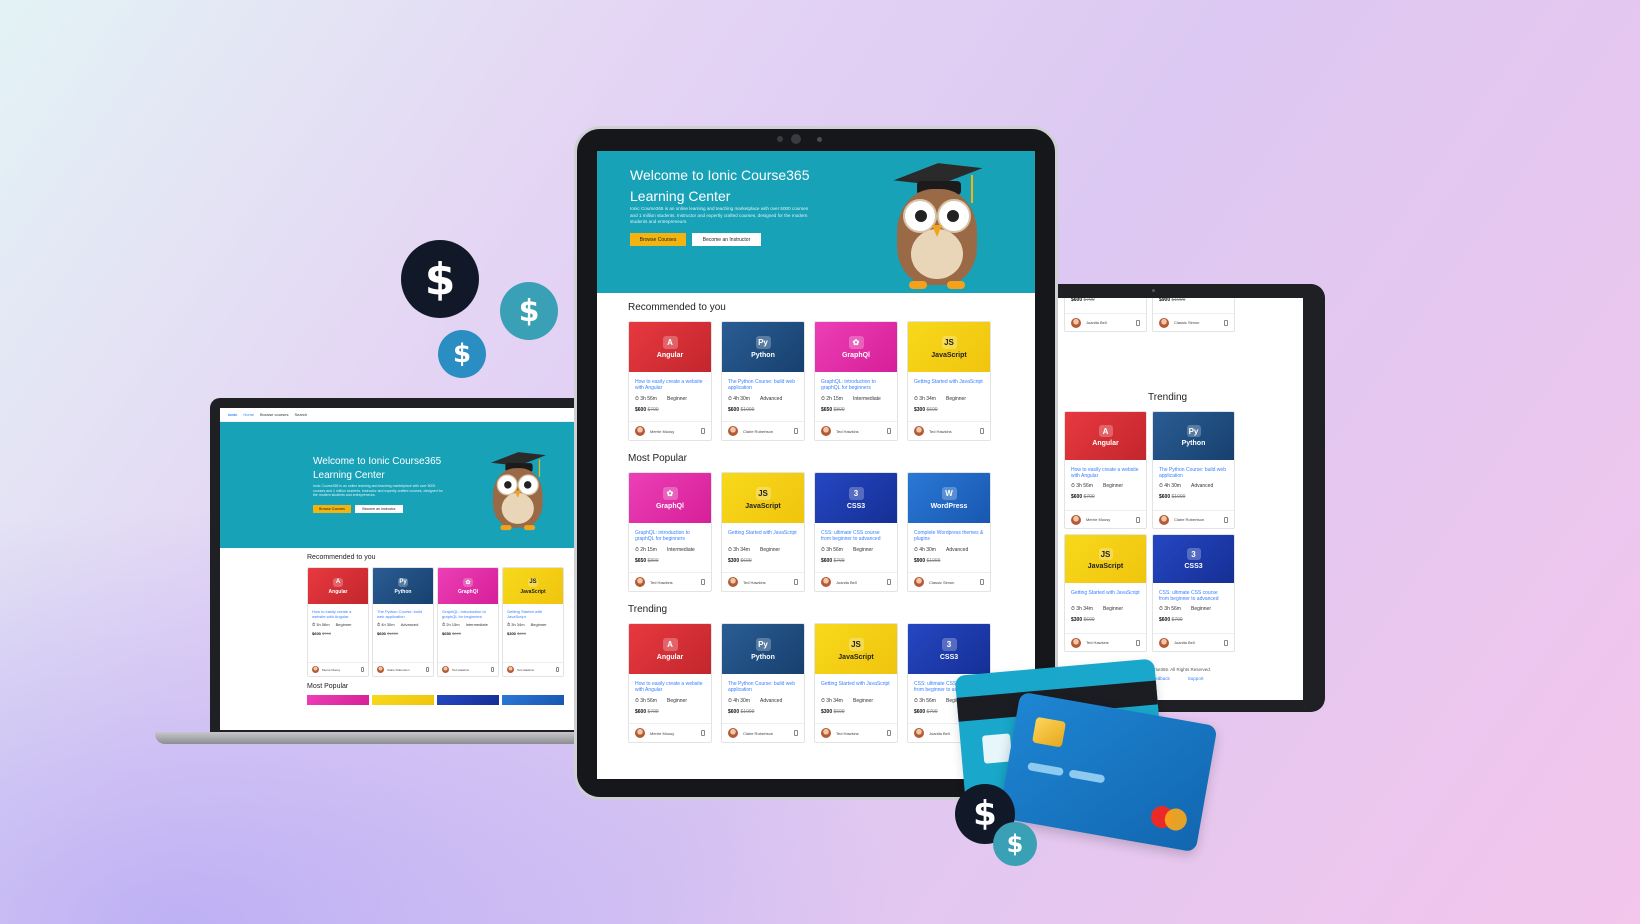  Describe the element at coordinates (839, 410) in the screenshot. I see `price-old: $899` at that location.